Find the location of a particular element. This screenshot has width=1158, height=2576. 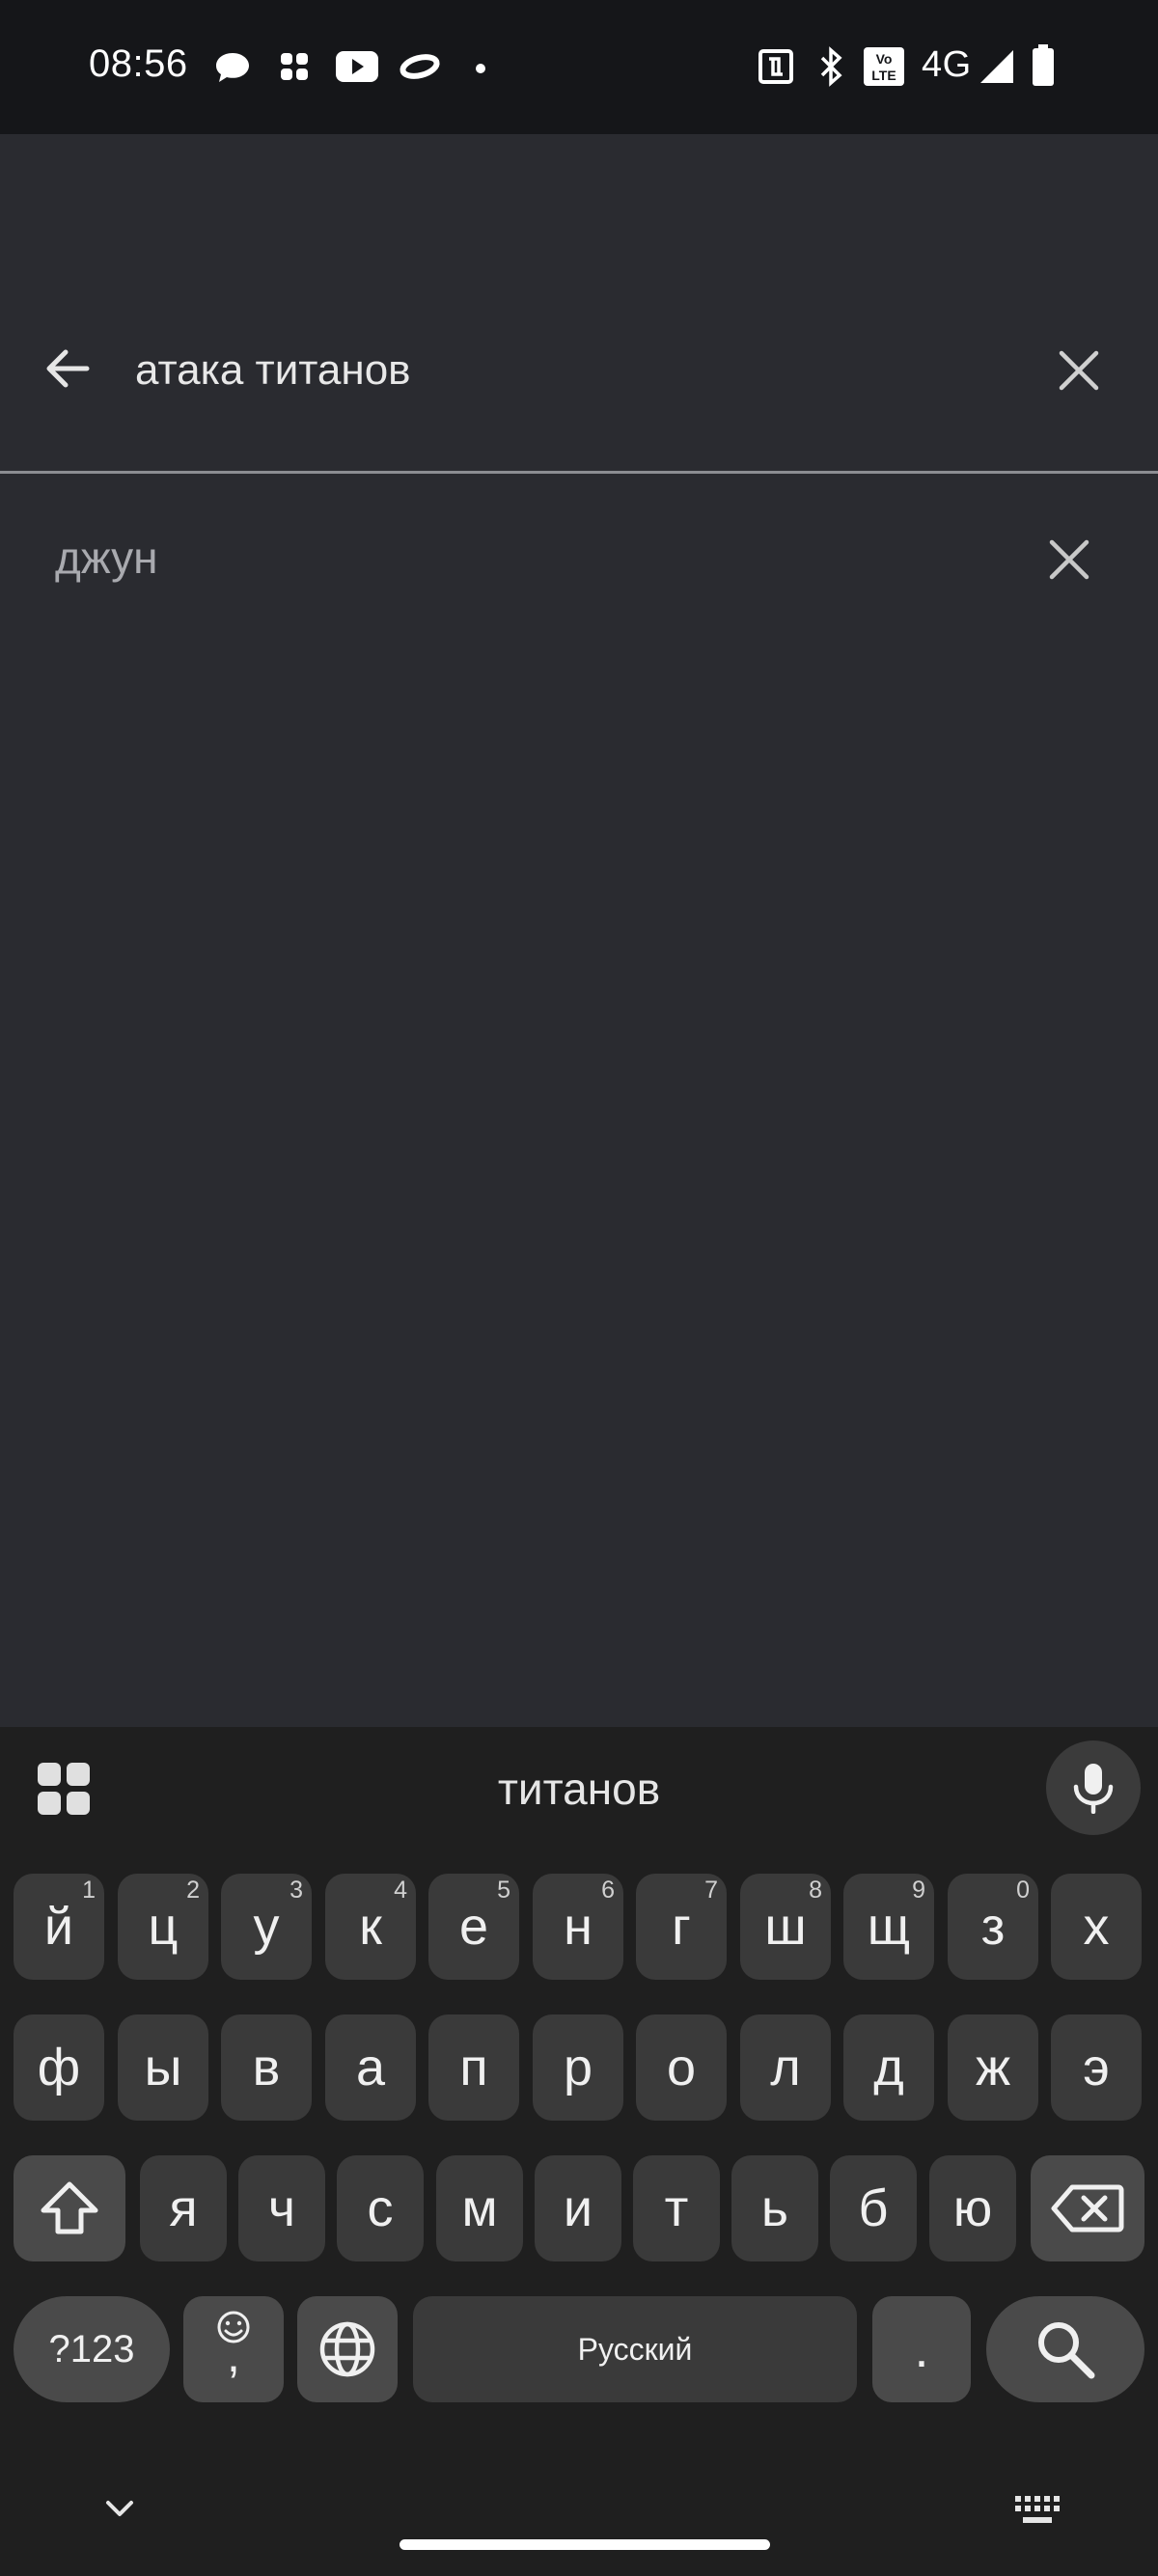

key-hint: 9 is located at coordinates (918, 1890).